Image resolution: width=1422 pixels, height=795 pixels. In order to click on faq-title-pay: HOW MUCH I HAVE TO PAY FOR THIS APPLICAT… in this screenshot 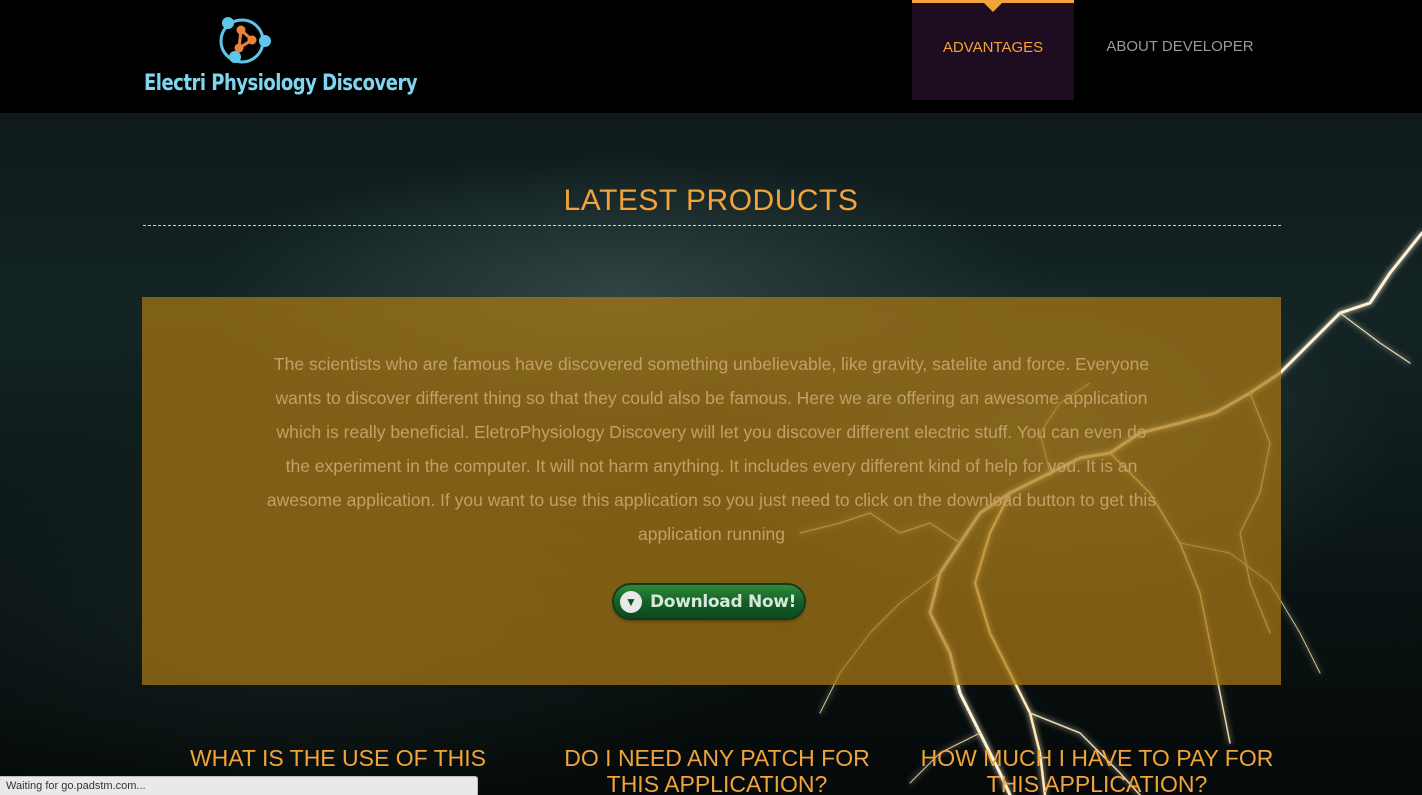, I will do `click(1097, 770)`.